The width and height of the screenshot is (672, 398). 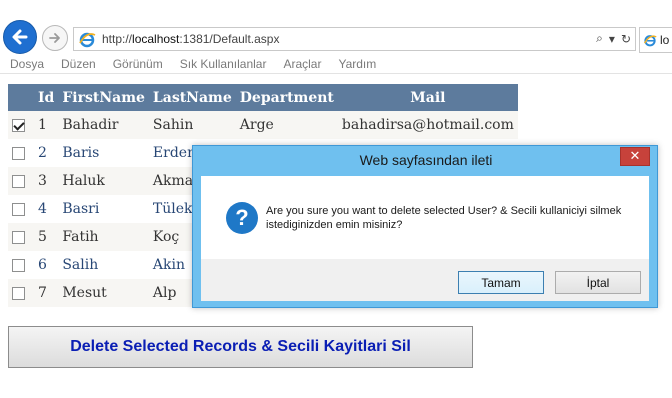 I want to click on cell-id: 3, so click(x=46, y=181).